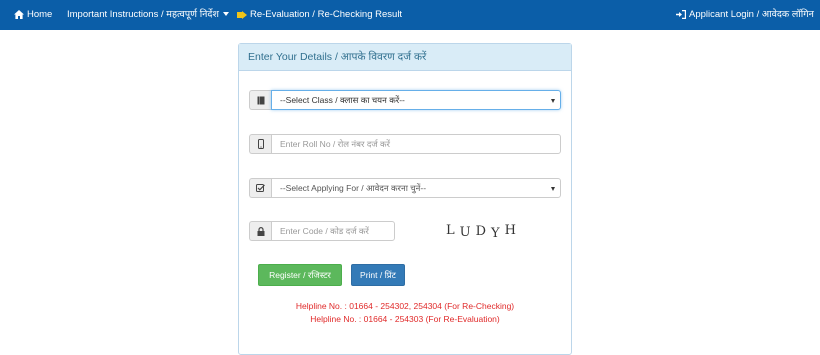 This screenshot has height=355, width=820. I want to click on code-placeholder: Enter Code / कोड दर्ज करें, so click(324, 231).